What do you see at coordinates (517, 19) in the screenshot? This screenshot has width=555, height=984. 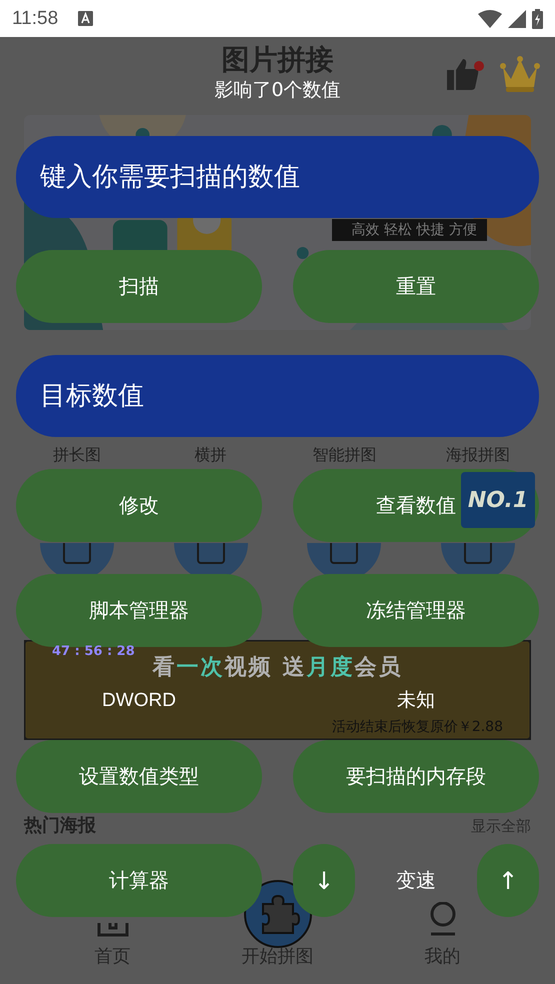 I see `signal-icon` at bounding box center [517, 19].